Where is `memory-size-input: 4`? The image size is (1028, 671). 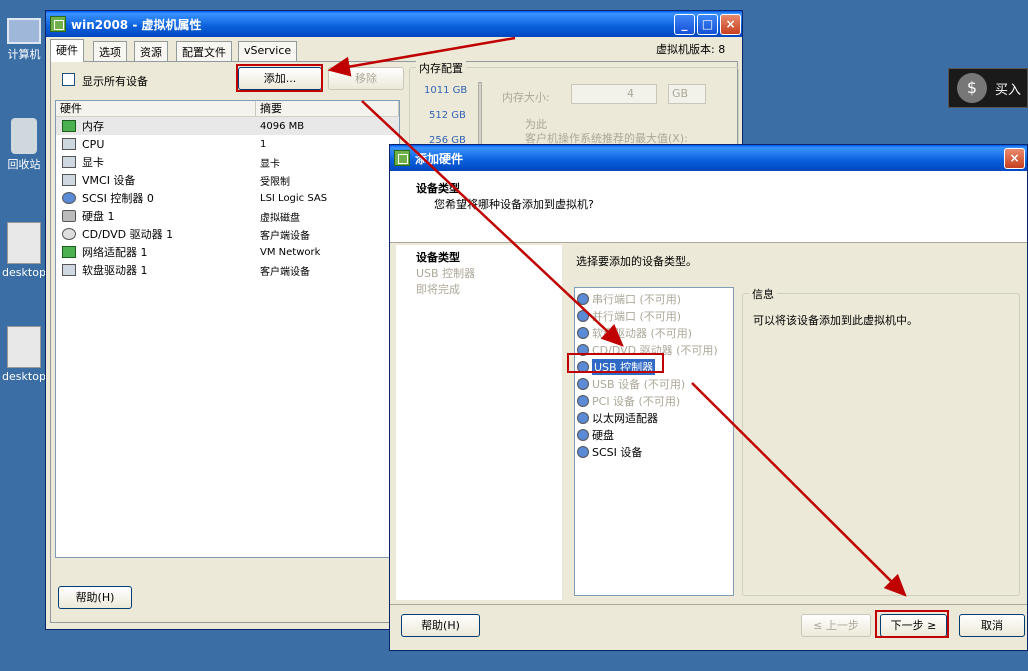
memory-size-input: 4 is located at coordinates (614, 94).